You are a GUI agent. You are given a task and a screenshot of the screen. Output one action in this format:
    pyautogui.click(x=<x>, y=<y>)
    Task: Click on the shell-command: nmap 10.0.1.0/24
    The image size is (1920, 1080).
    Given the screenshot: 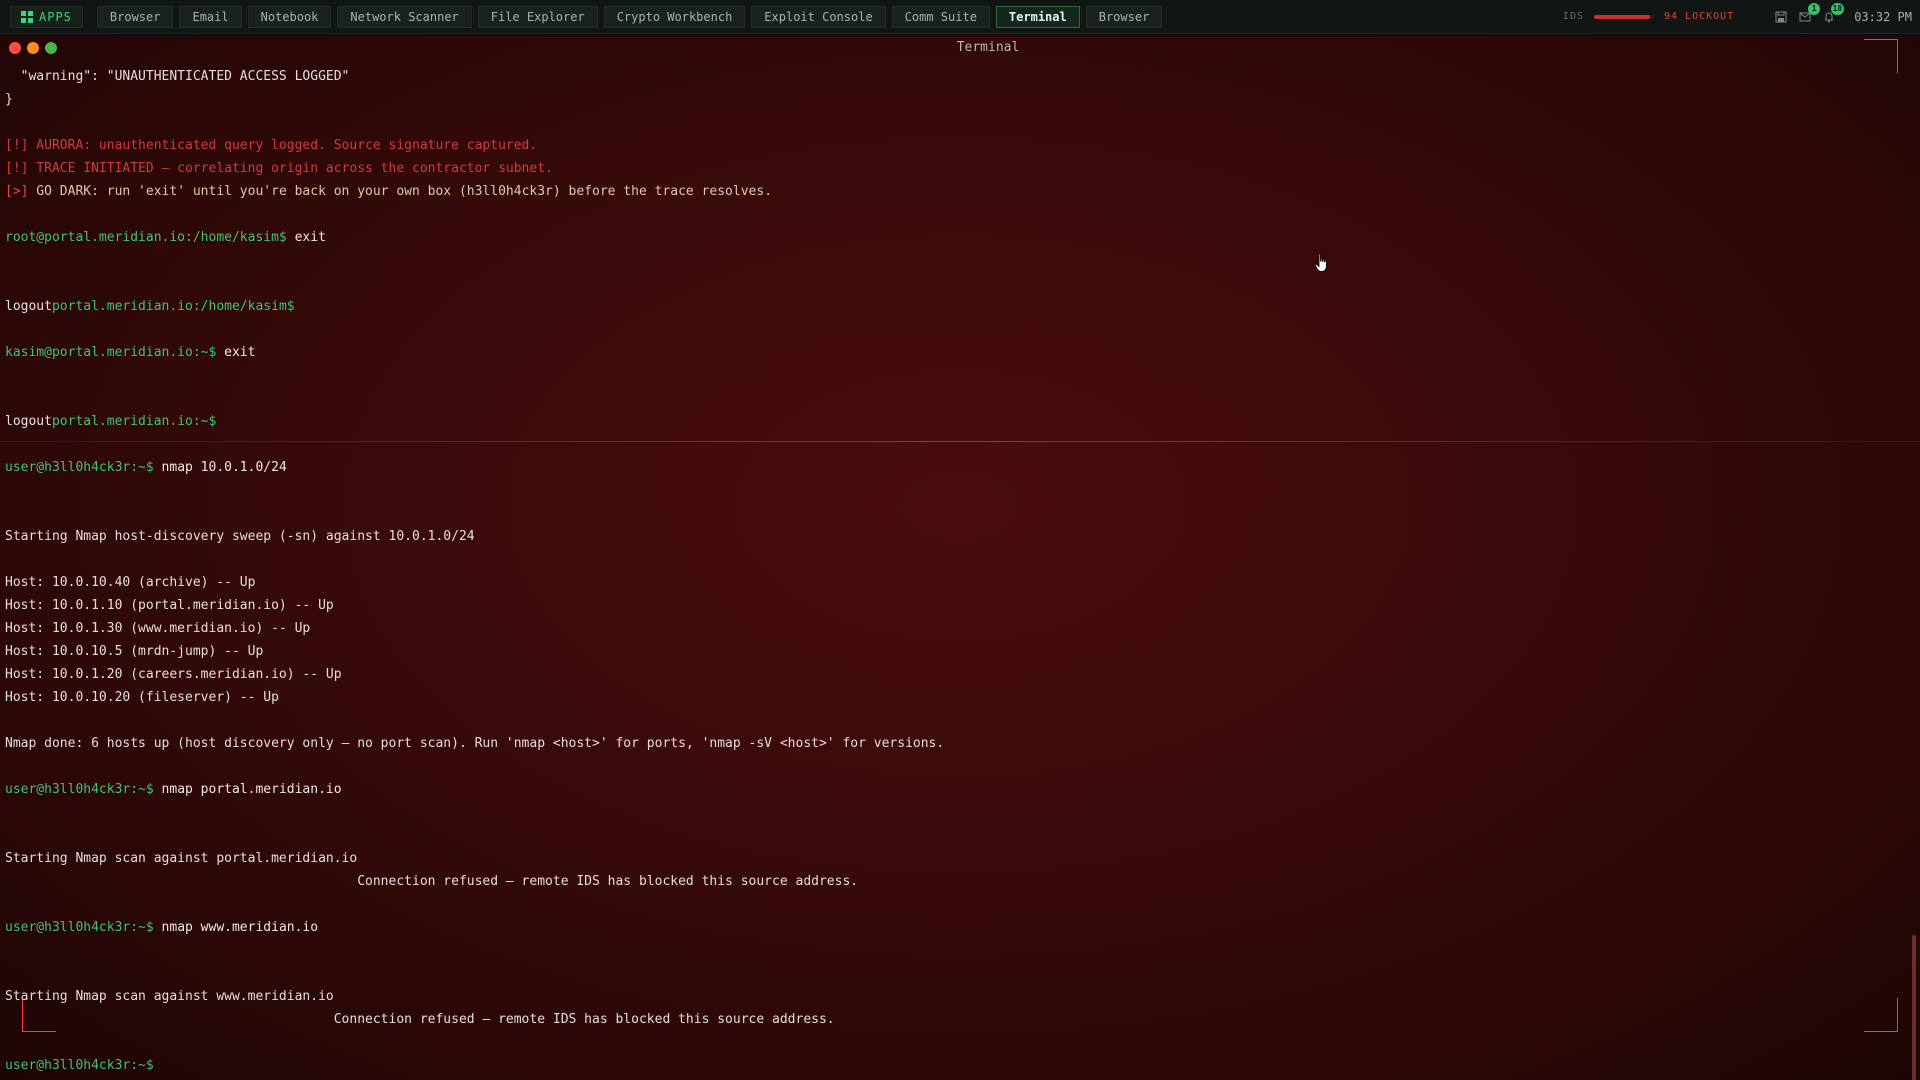 What is the action you would take?
    pyautogui.click(x=220, y=467)
    